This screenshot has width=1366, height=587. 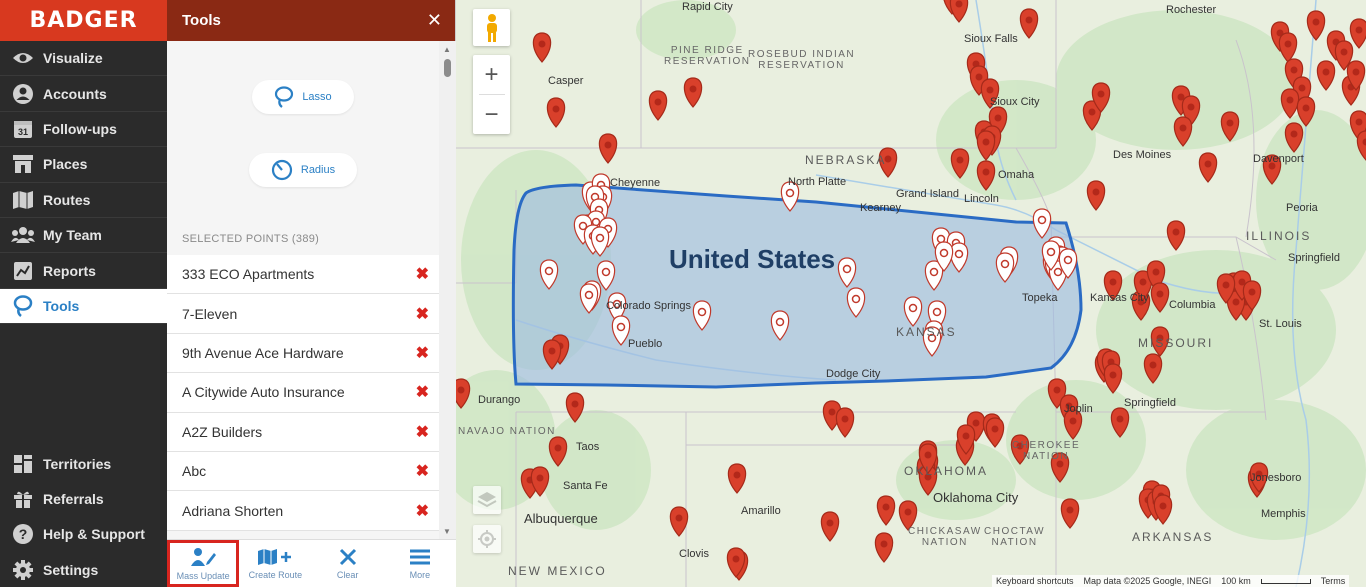 I want to click on point-name: Abc, so click(x=194, y=471).